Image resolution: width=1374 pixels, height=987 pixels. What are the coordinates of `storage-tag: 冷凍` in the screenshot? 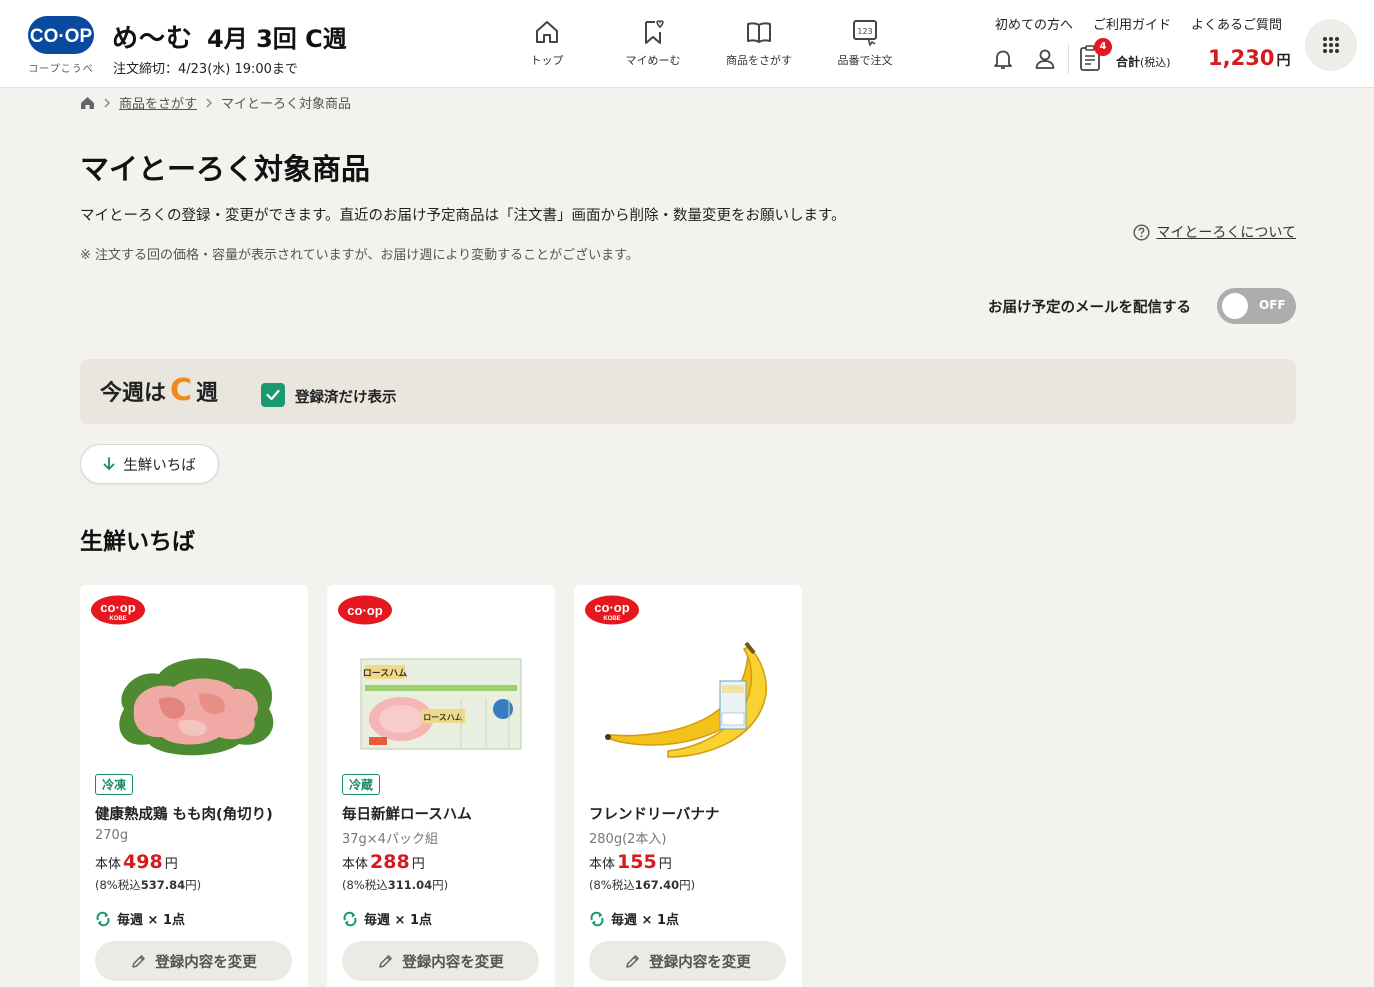 It's located at (114, 784).